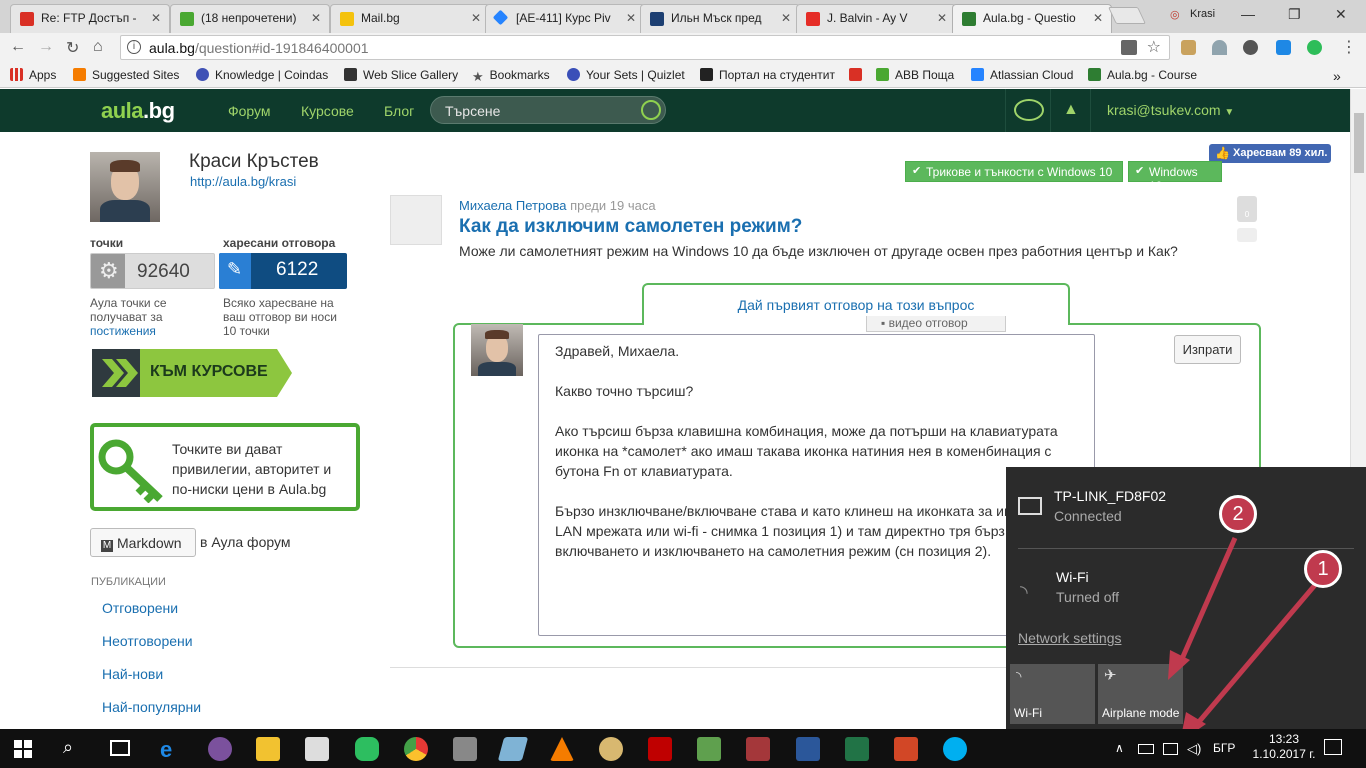  I want to click on profile-icon: ◎, so click(1178, 15).